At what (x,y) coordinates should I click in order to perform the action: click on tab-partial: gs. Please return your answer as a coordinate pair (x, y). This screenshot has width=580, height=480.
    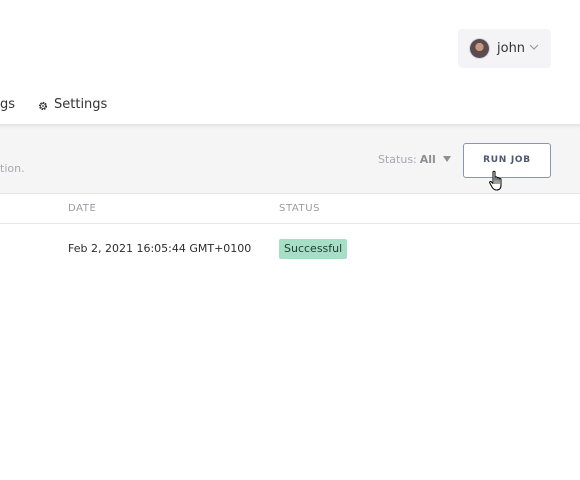
    Looking at the image, I should click on (7, 105).